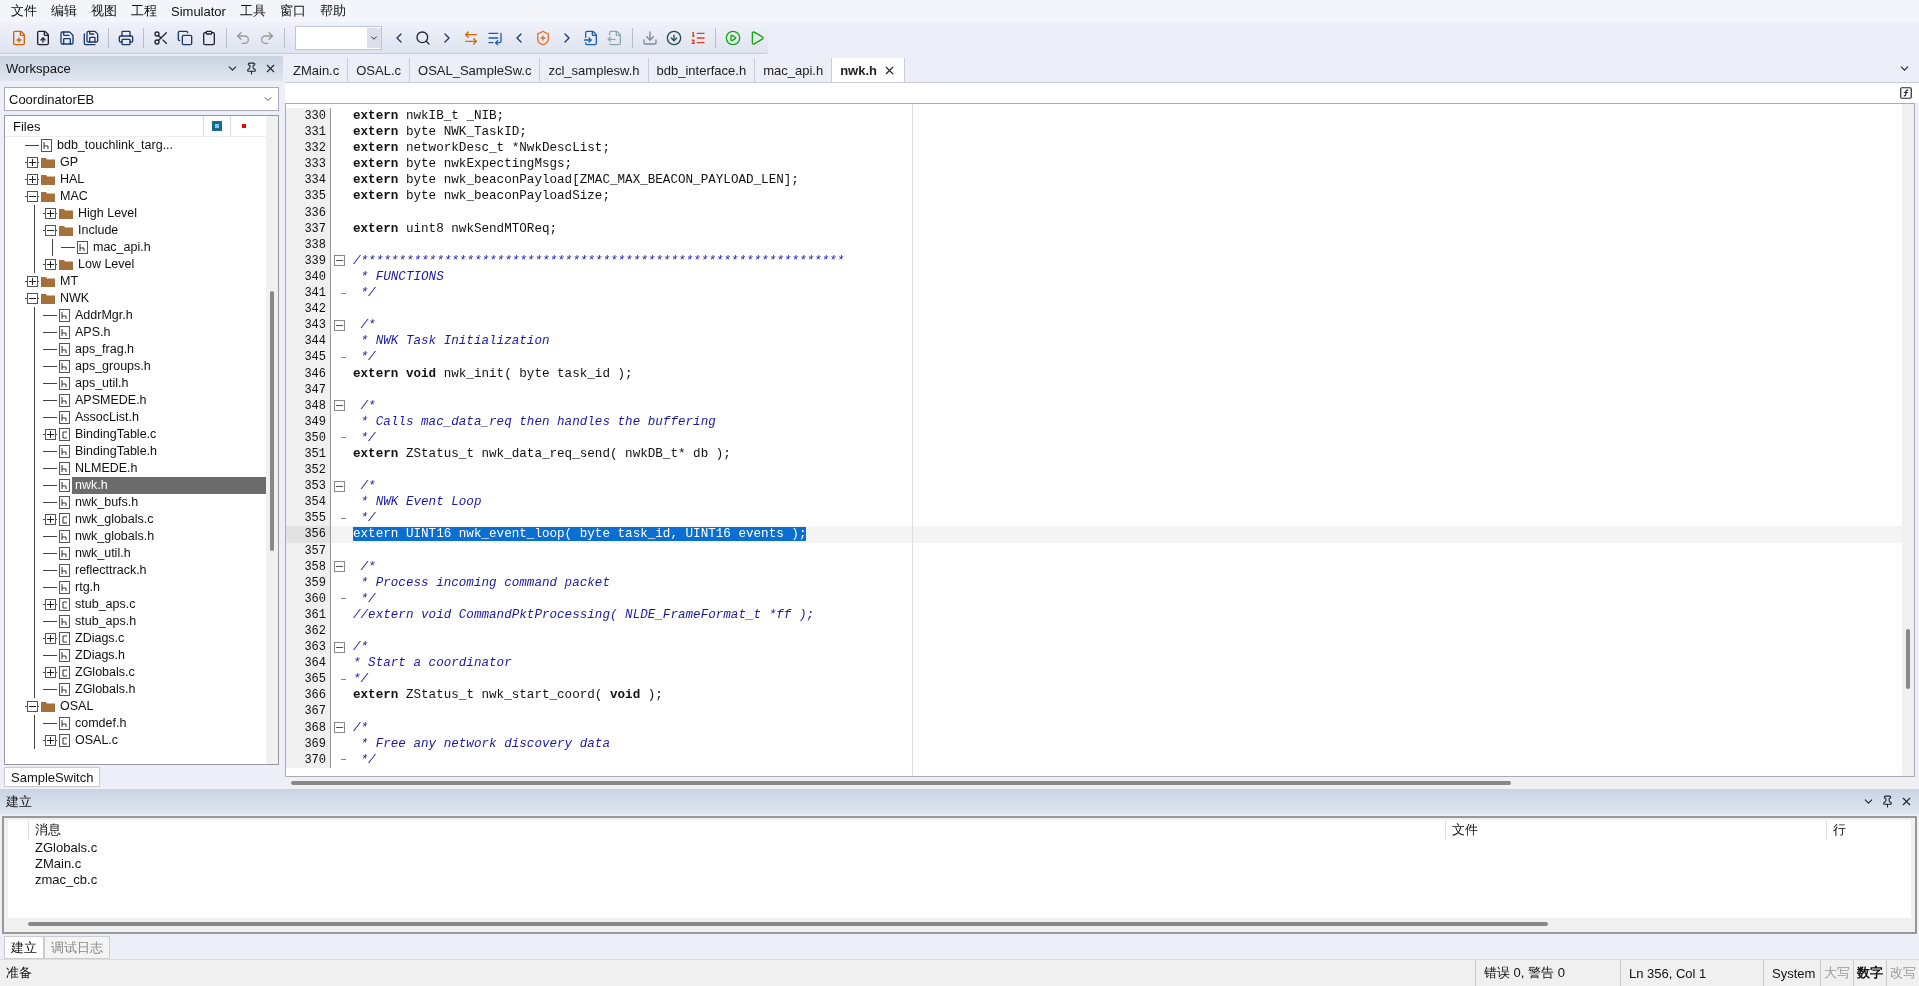 The height and width of the screenshot is (986, 1919). What do you see at coordinates (150, 383) in the screenshot?
I see `tree-item: aps_util.h` at bounding box center [150, 383].